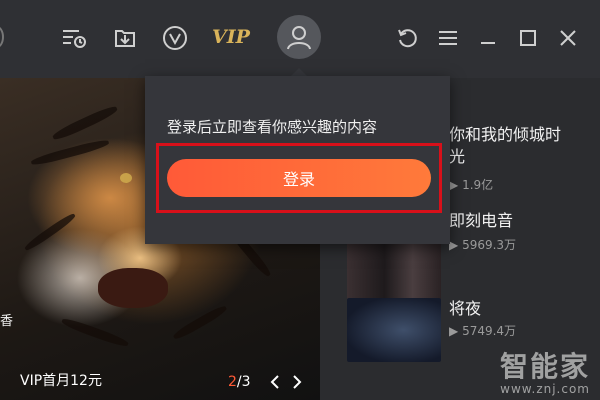 The height and width of the screenshot is (400, 600). What do you see at coordinates (511, 146) in the screenshot?
I see `item-title: 你和我的倾城时光` at bounding box center [511, 146].